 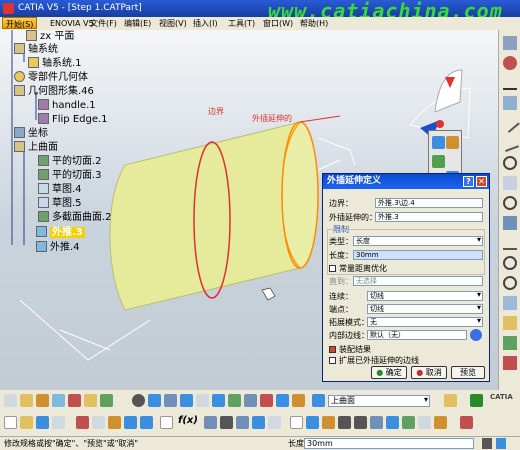 I want to click on boundary-field: 外推.3\边.4, so click(x=429, y=203).